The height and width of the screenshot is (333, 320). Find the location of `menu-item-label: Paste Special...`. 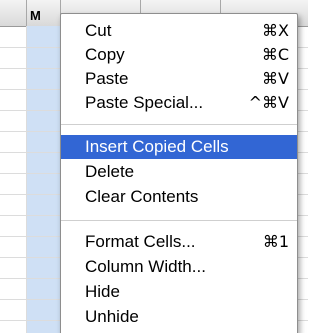

menu-item-label: Paste Special... is located at coordinates (144, 102).